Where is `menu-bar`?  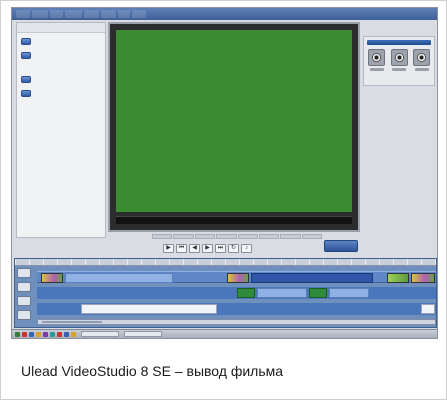
menu-bar is located at coordinates (224, 14).